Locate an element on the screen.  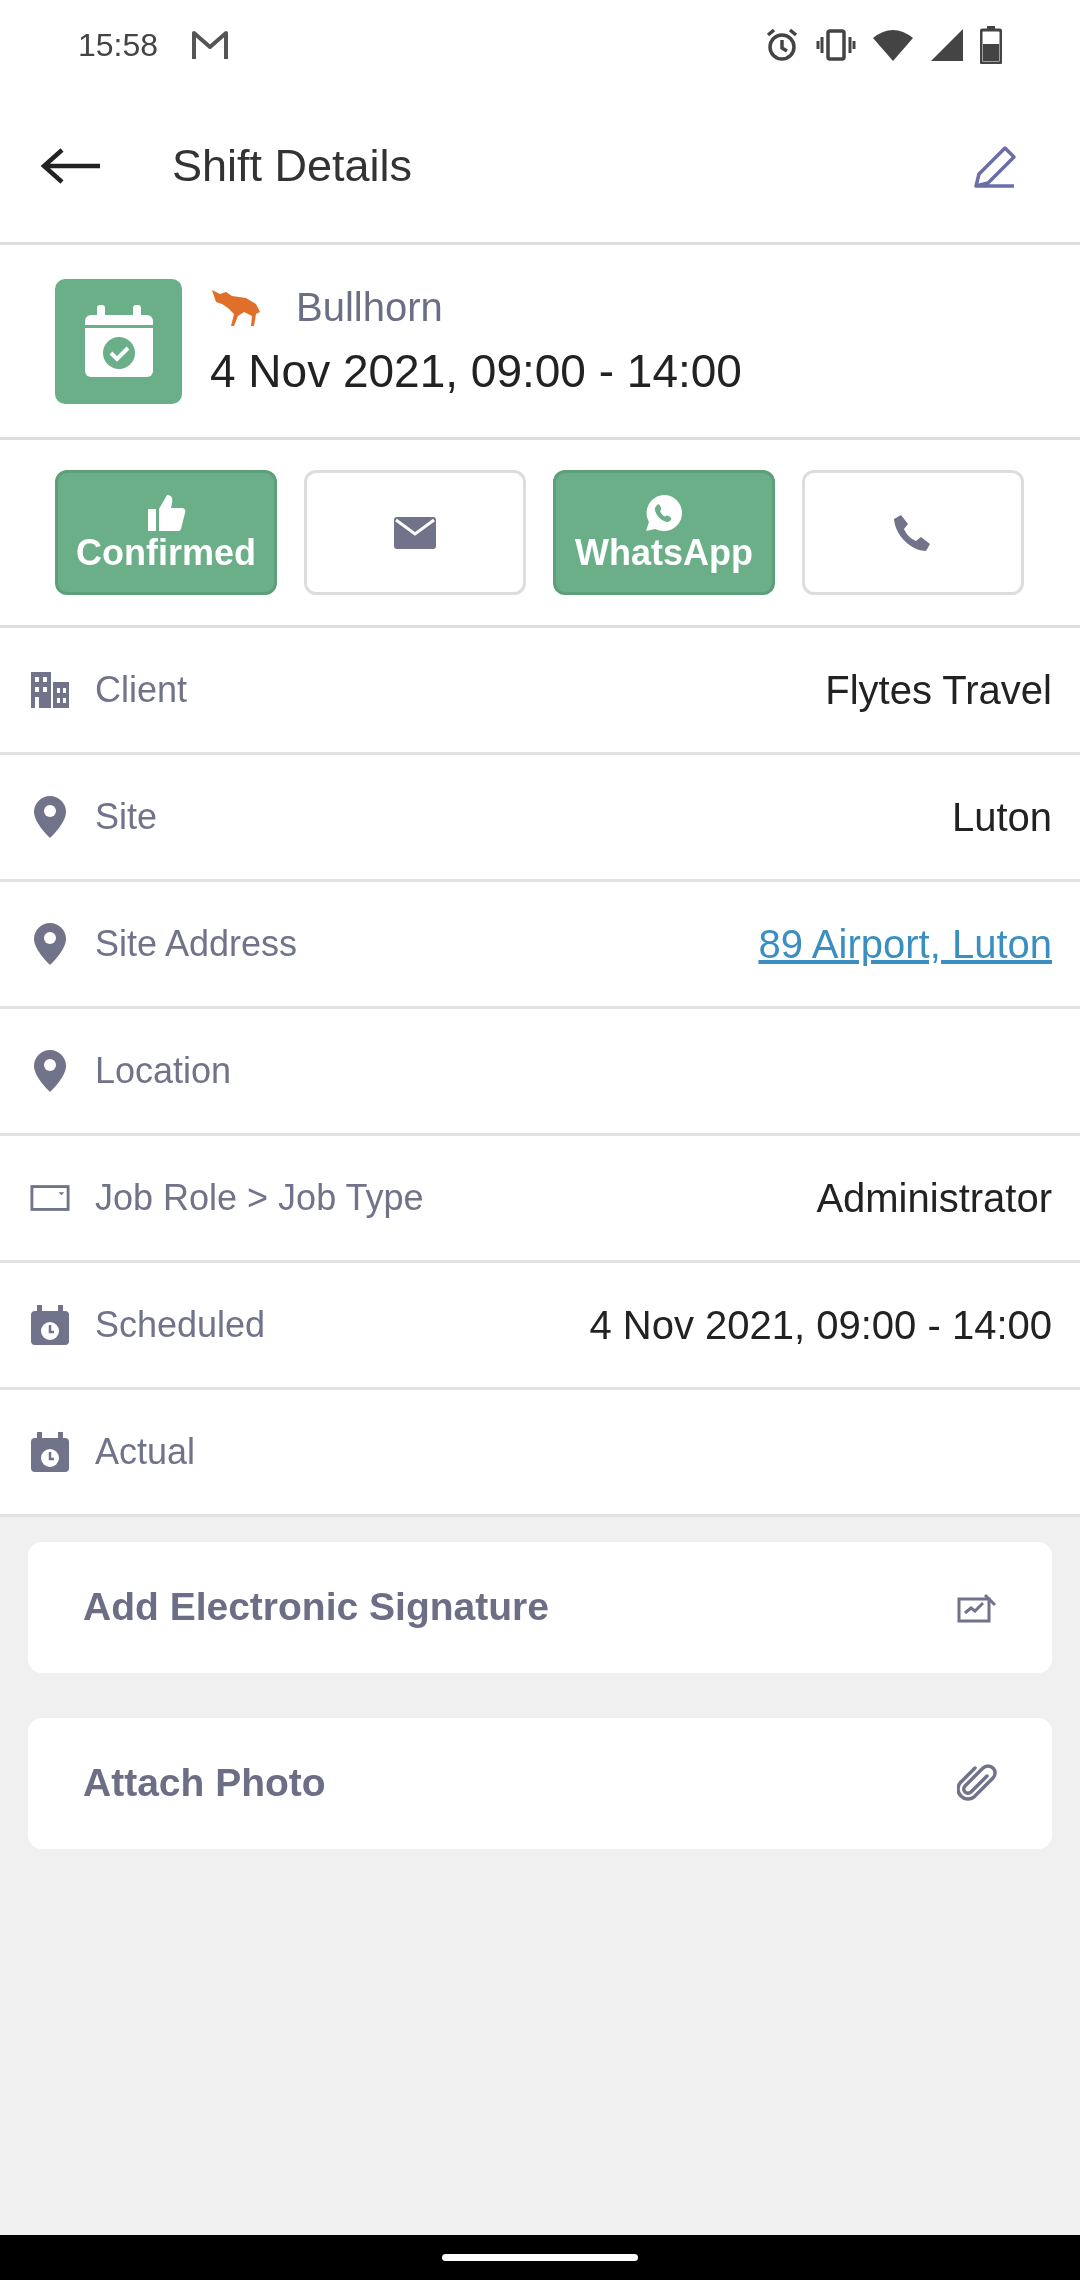
shift-datetime: 4 Nov 2021, 09:00 - 14:00 is located at coordinates (476, 371).